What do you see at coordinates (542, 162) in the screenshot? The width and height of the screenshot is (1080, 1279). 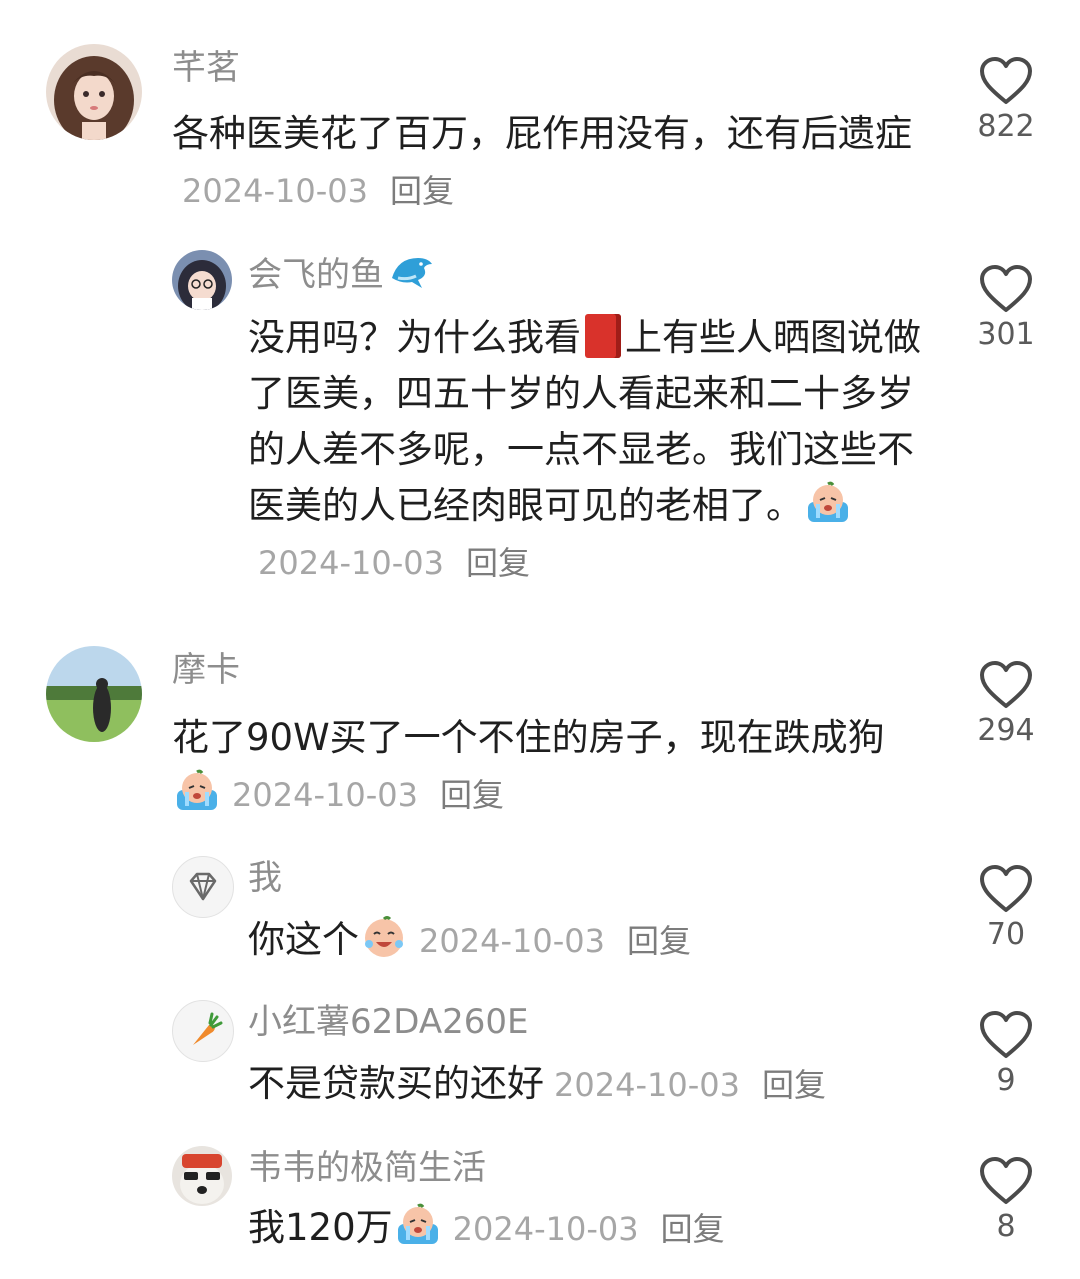 I see `comment-text: 各种医美花了百万，屁作用没有，还有后遗症 2024-10-03 回复` at bounding box center [542, 162].